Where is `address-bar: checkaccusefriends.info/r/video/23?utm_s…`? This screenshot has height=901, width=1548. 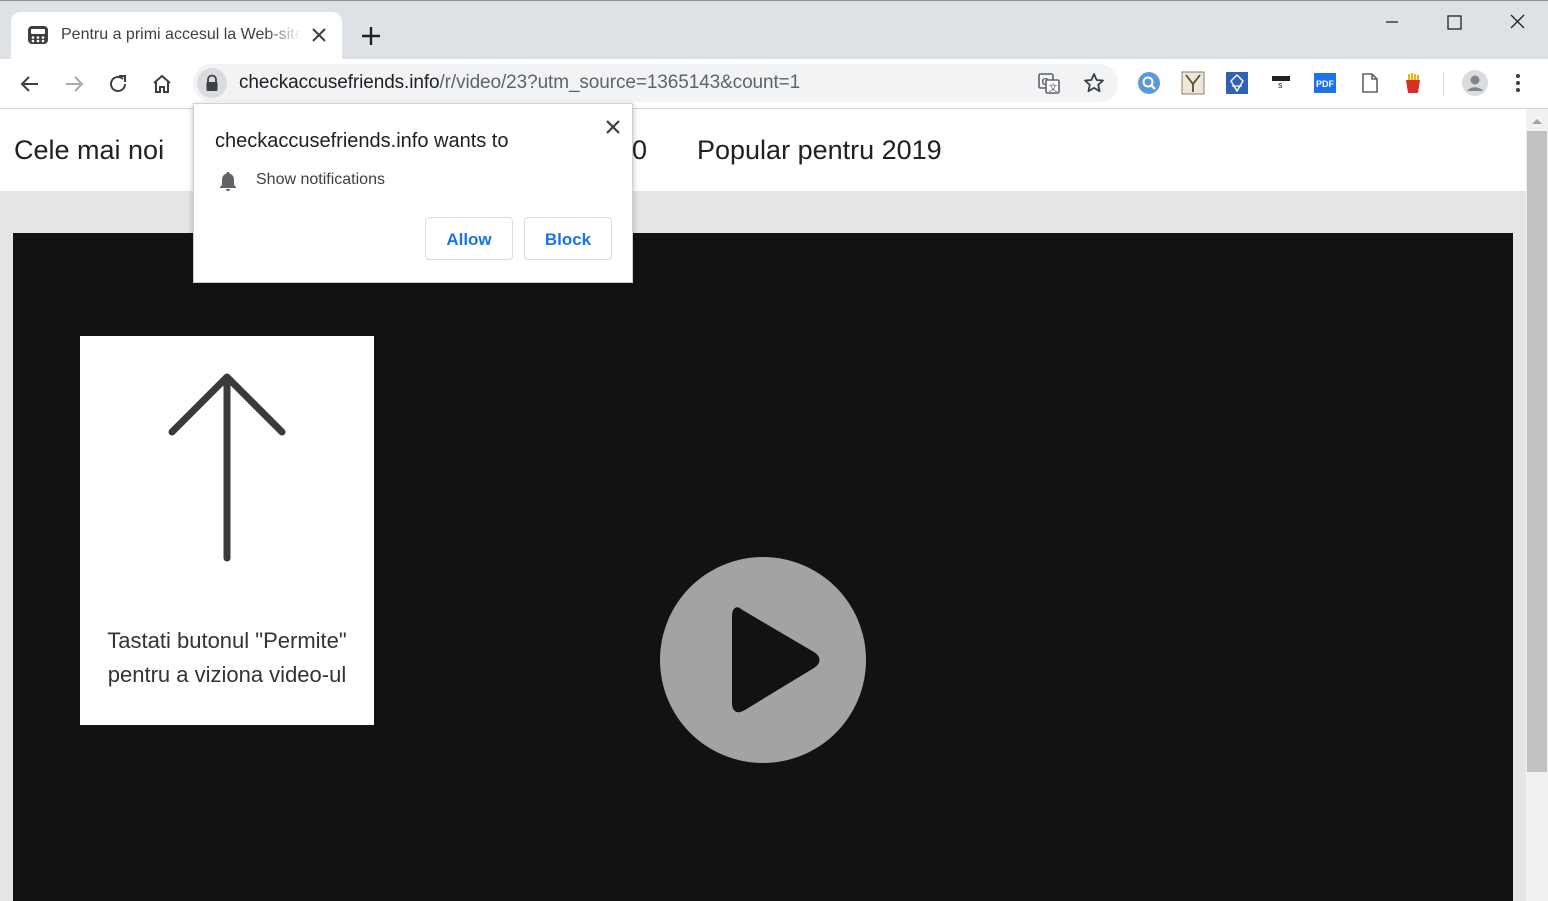 address-bar: checkaccusefriends.info/r/video/23?utm_s… is located at coordinates (655, 83).